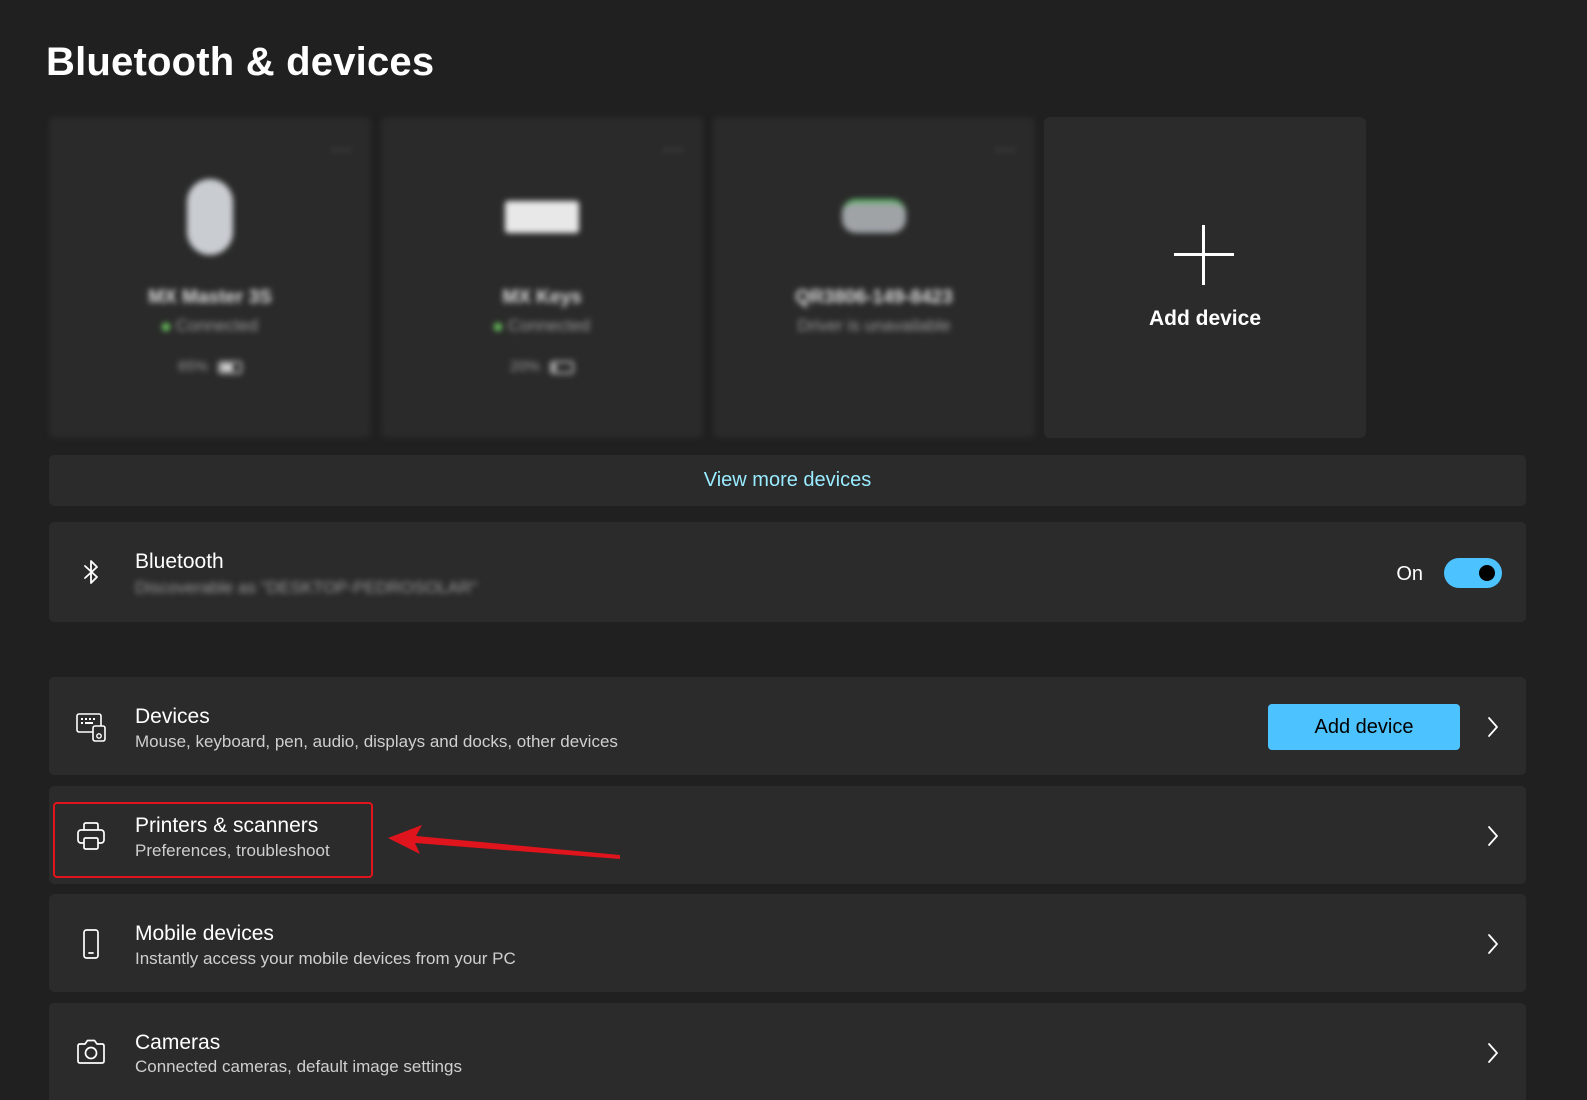  What do you see at coordinates (172, 716) in the screenshot?
I see `devices-title: Devices` at bounding box center [172, 716].